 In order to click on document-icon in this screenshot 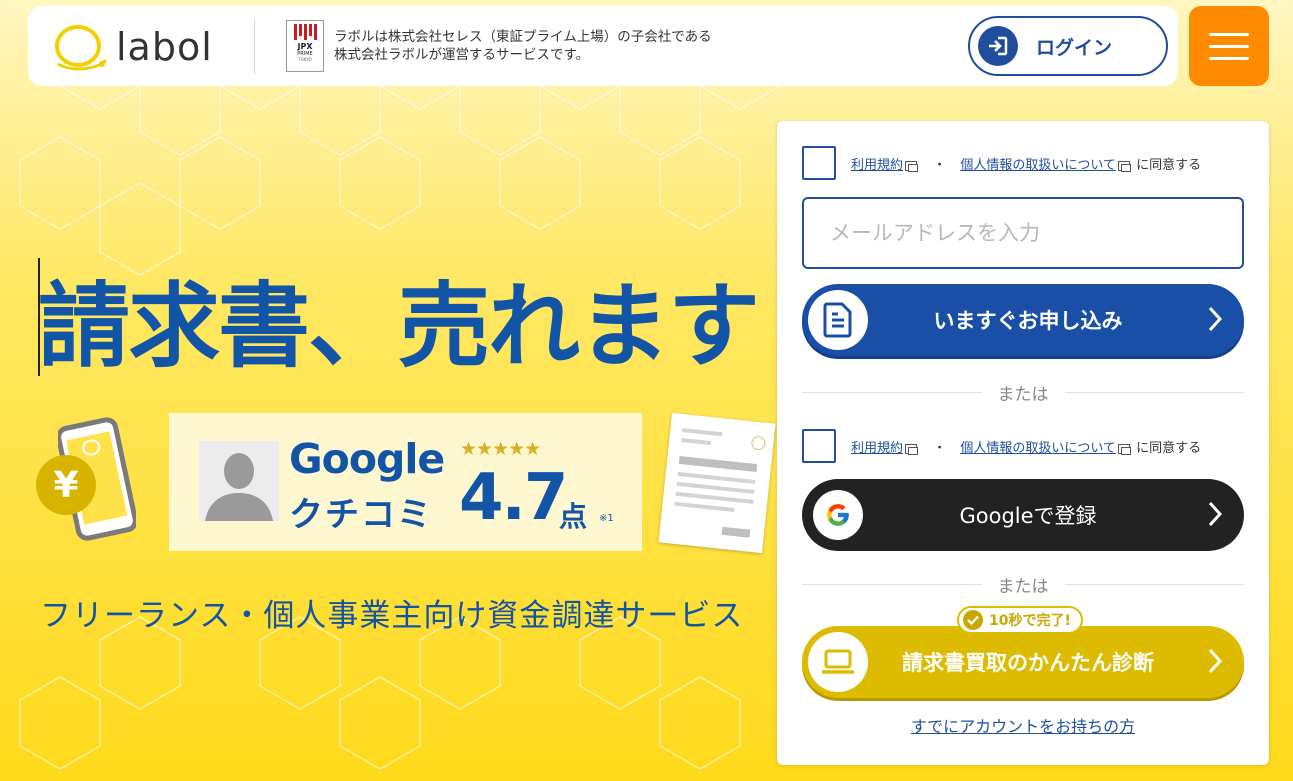, I will do `click(838, 320)`.